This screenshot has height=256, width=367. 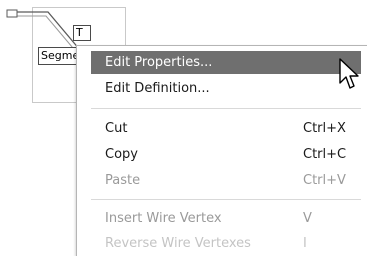 What do you see at coordinates (324, 128) in the screenshot?
I see `menu-item-shortcut: Ctrl+X` at bounding box center [324, 128].